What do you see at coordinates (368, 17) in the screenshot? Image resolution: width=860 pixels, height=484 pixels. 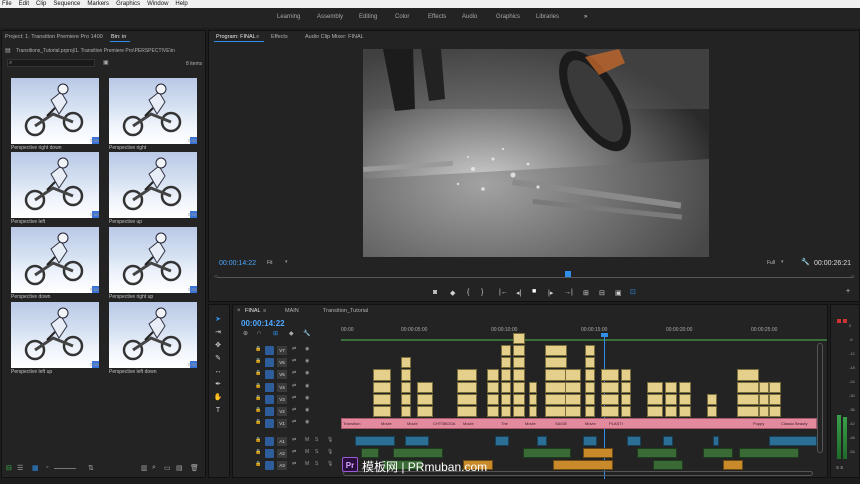 I see `workspace-editing: Editing` at bounding box center [368, 17].